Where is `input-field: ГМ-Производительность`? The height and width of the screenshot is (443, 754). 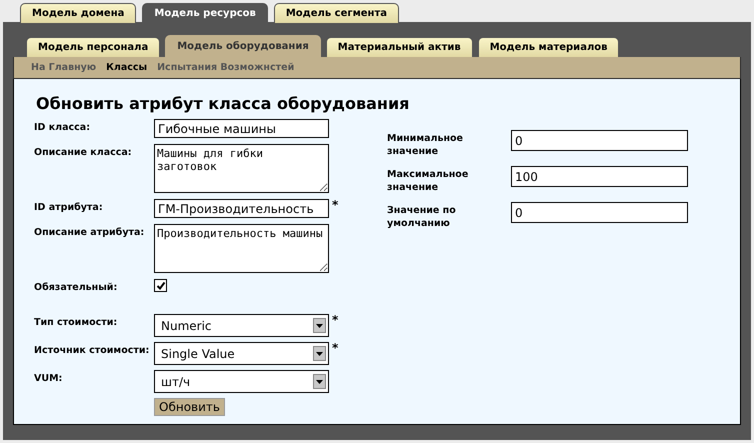
input-field: ГМ-Производительность is located at coordinates (241, 208).